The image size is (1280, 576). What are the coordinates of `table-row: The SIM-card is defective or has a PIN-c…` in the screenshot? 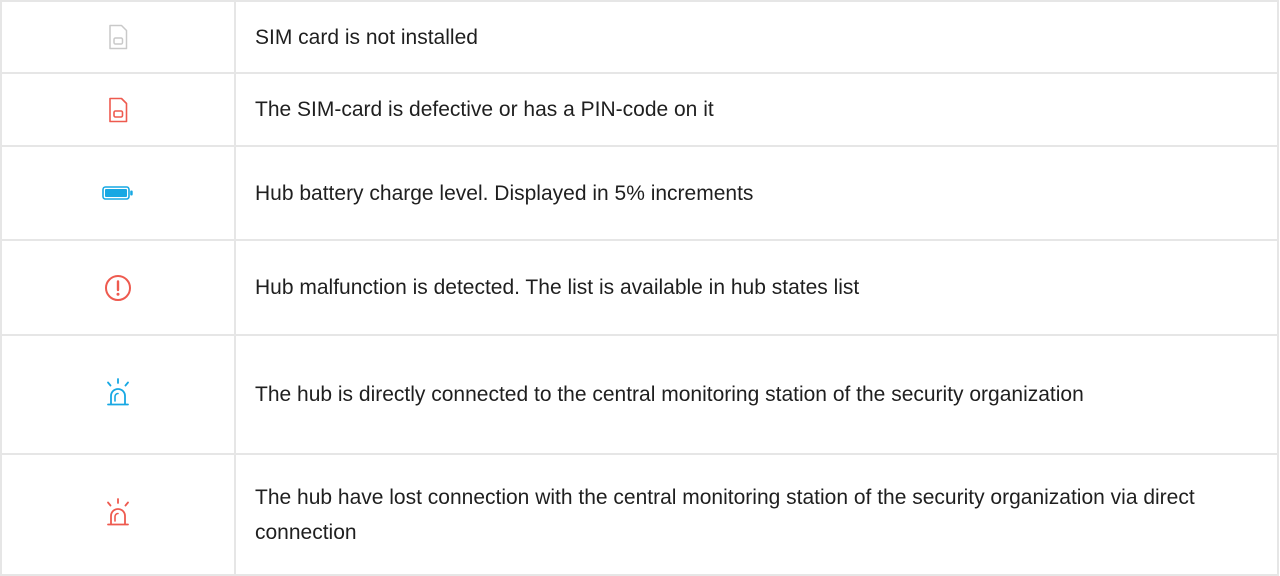 It's located at (639, 109).